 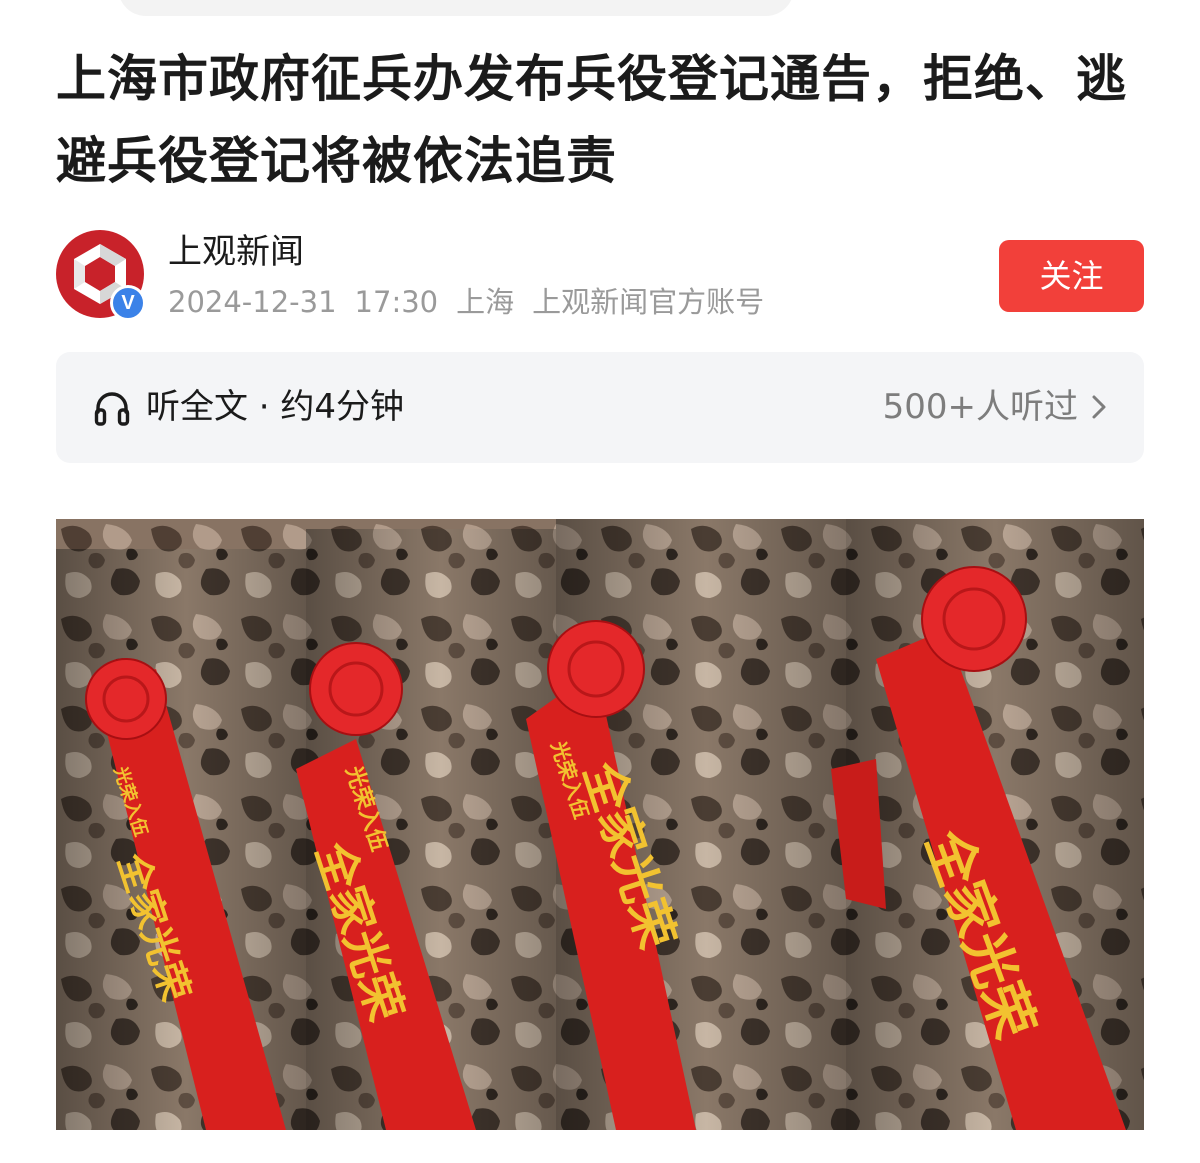 I want to click on search-bar-remnant, so click(x=456, y=8).